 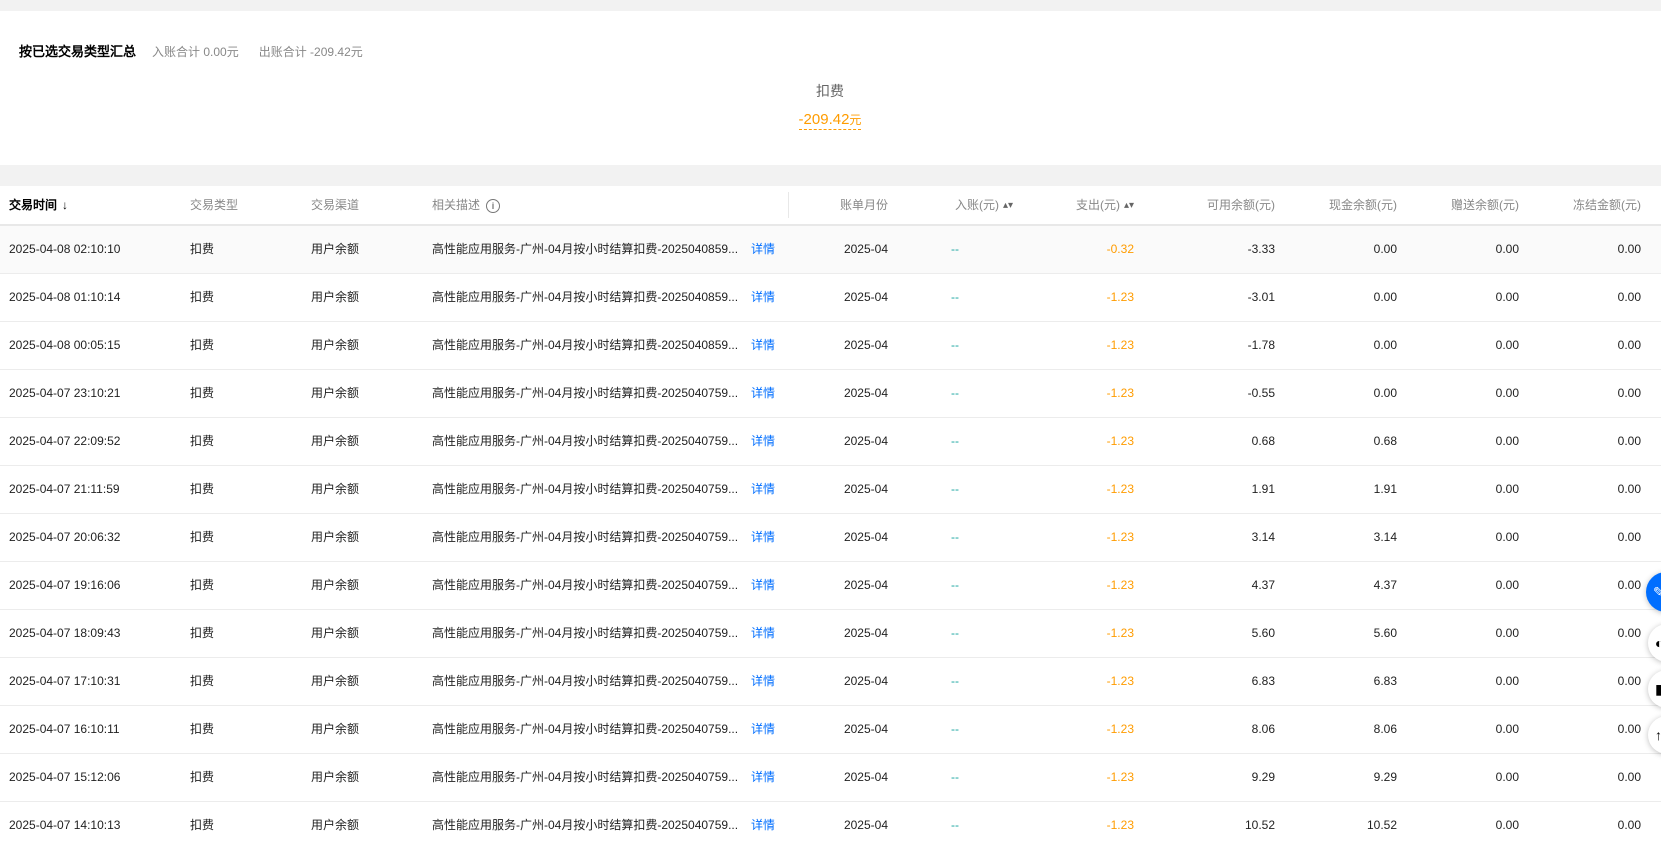 What do you see at coordinates (1263, 489) in the screenshot?
I see `cell-available: 1.91` at bounding box center [1263, 489].